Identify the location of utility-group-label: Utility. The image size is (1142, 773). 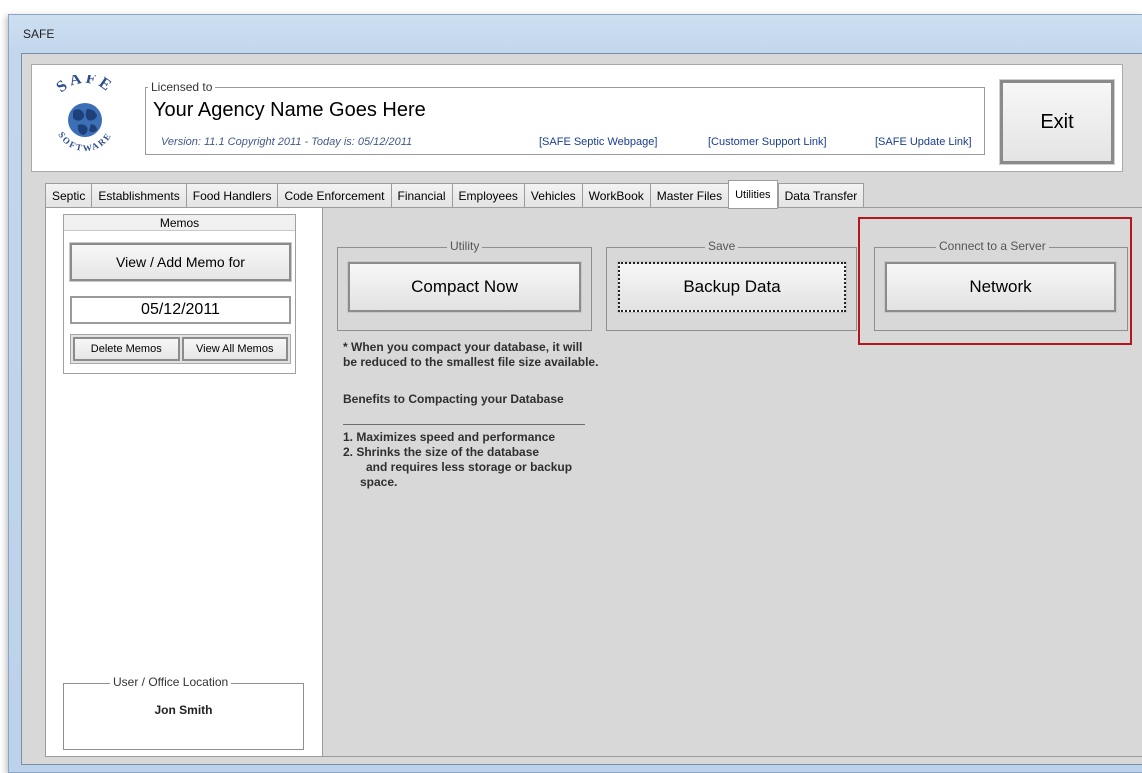
(465, 246).